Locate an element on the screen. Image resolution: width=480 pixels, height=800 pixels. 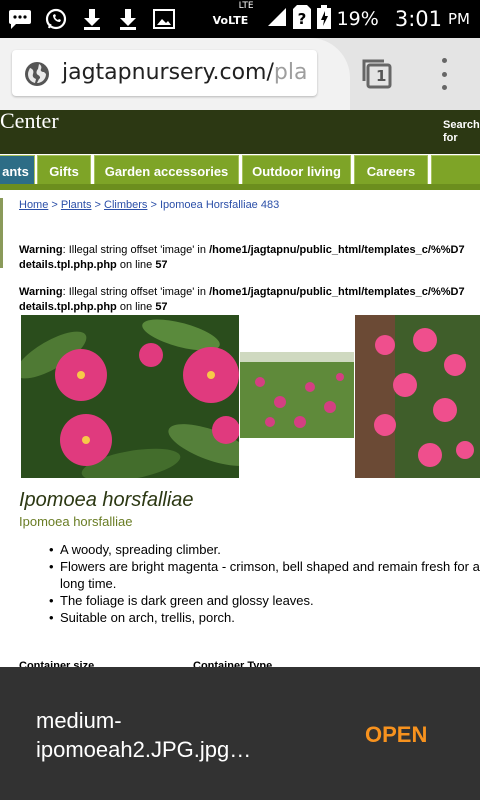
clock-ampm: PM is located at coordinates (459, 19).